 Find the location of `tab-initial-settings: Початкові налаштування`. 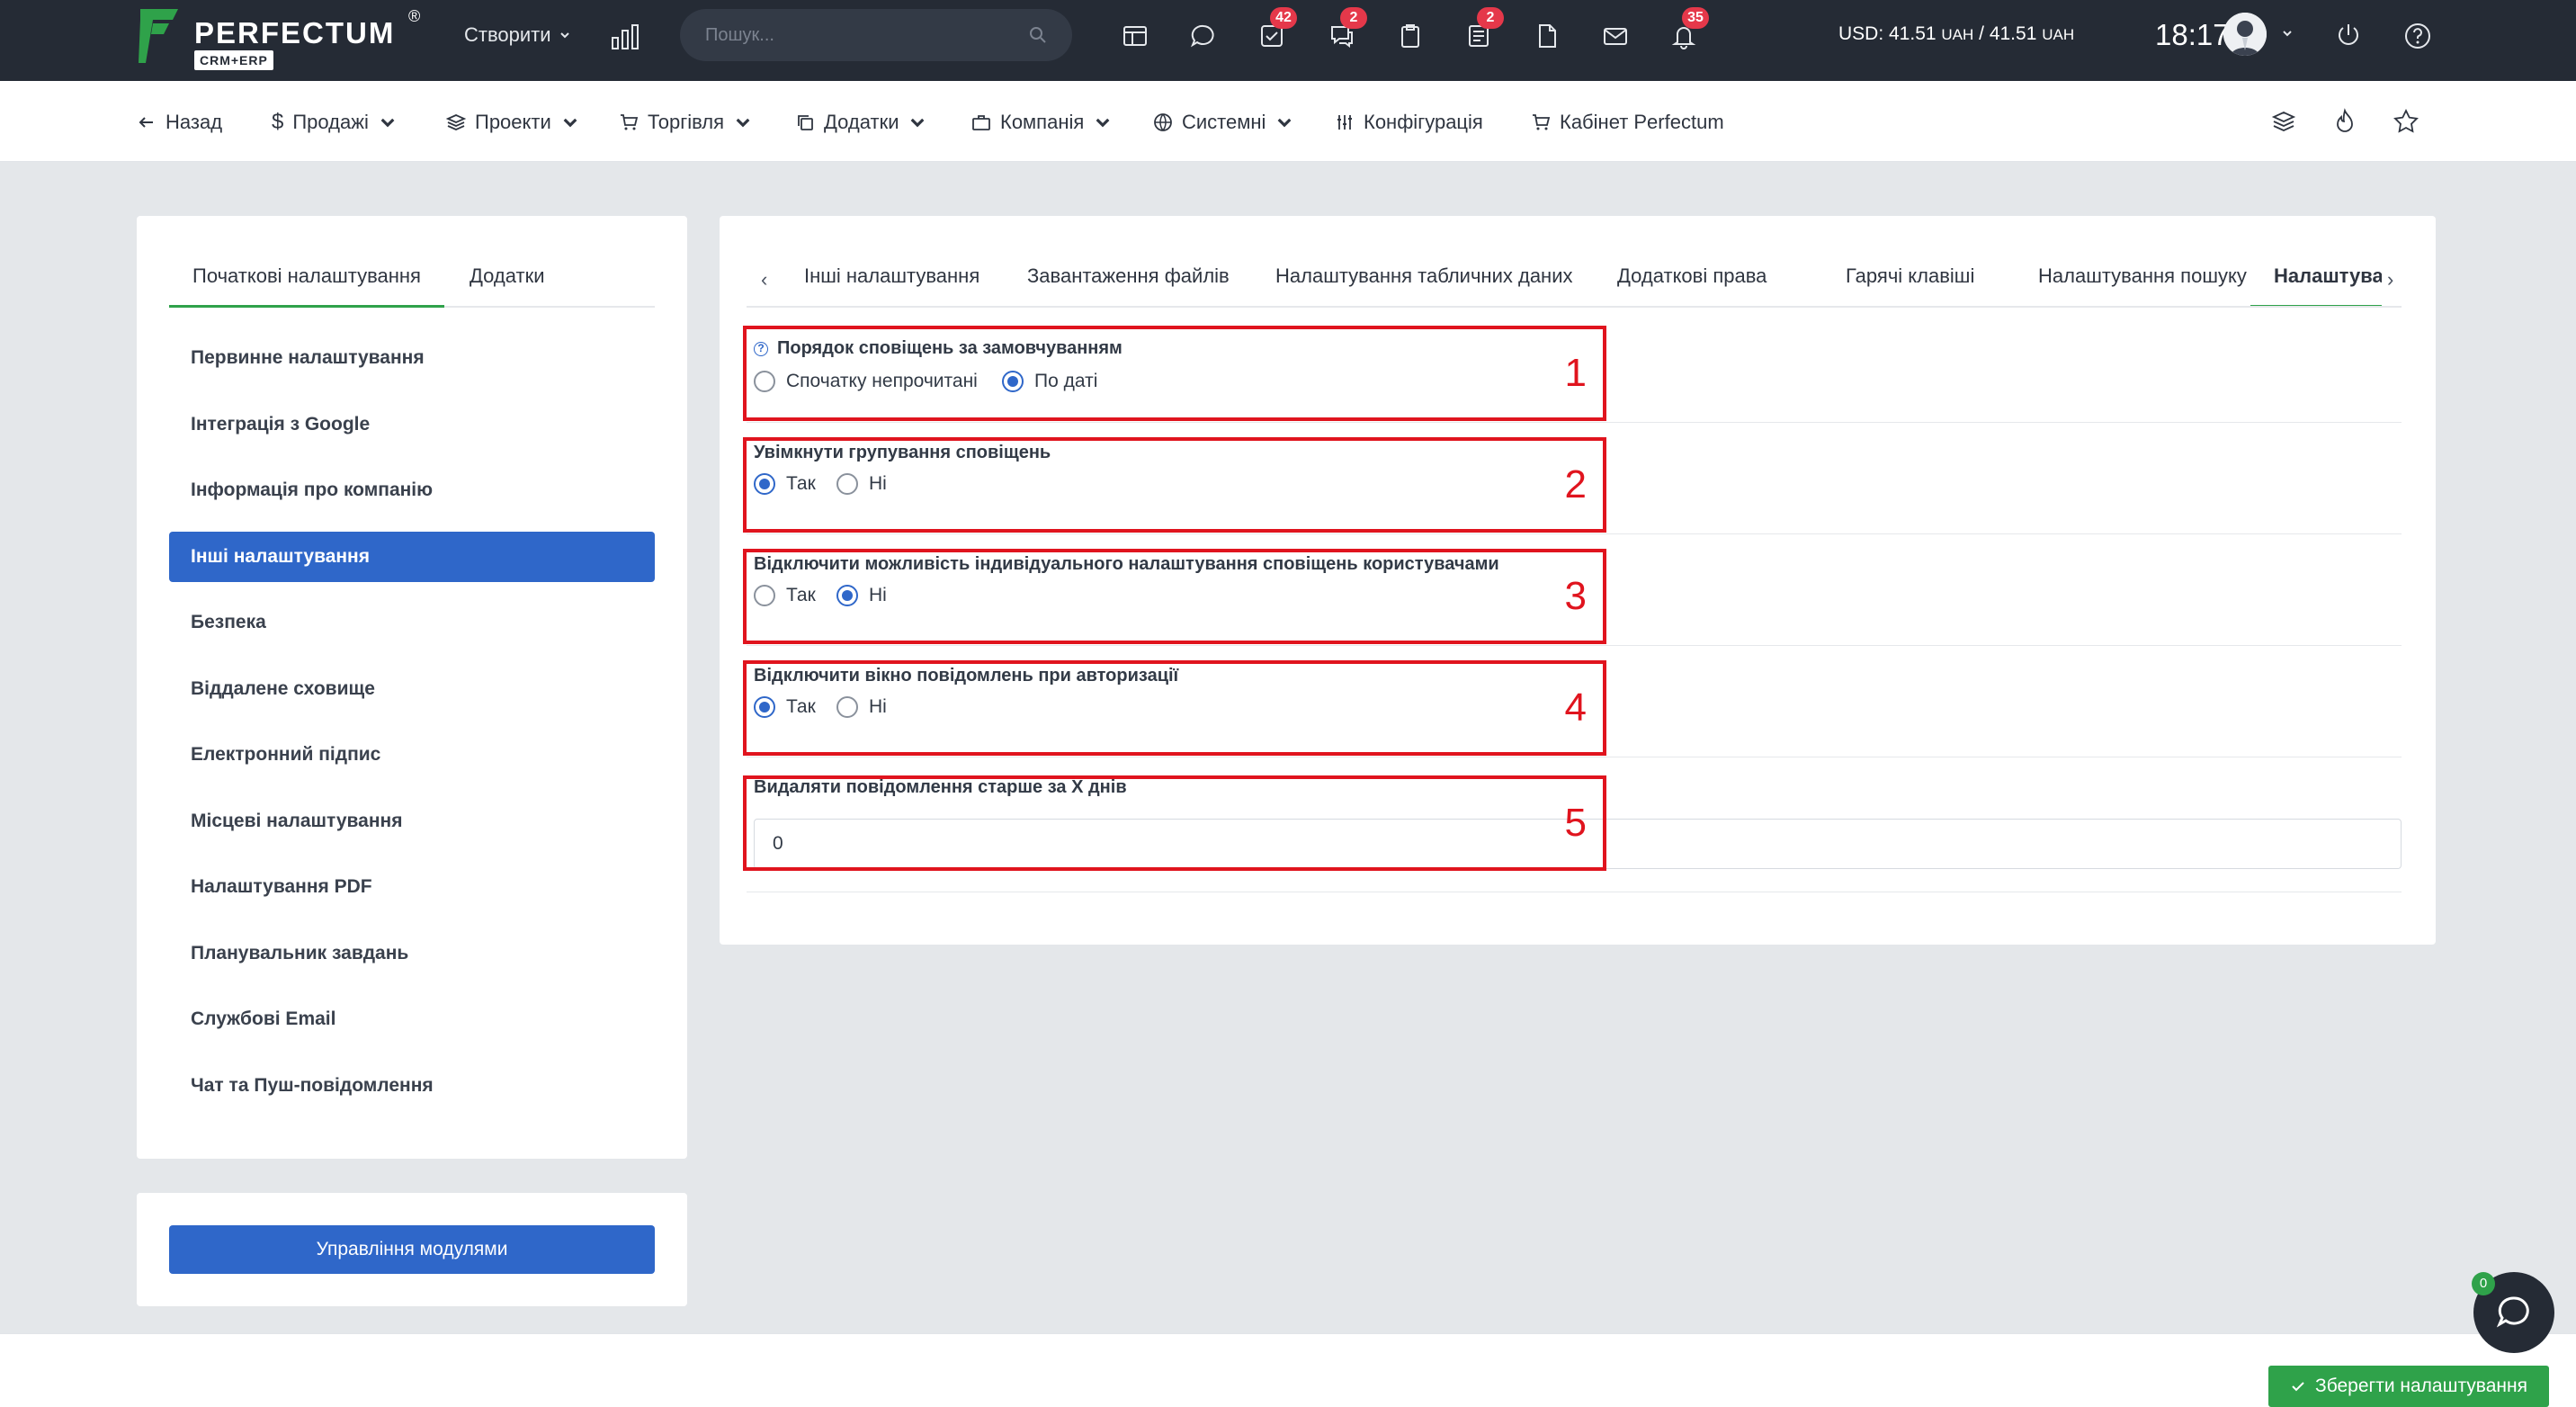

tab-initial-settings: Початкові налаштування is located at coordinates (306, 286).